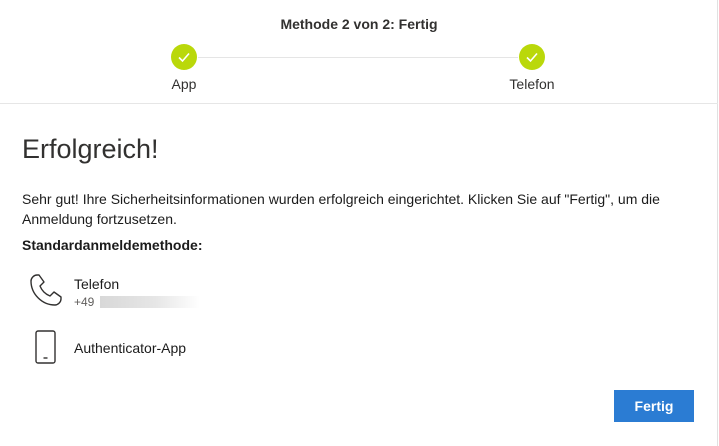 The height and width of the screenshot is (446, 719). Describe the element at coordinates (46, 292) in the screenshot. I see `phone-icon` at that location.